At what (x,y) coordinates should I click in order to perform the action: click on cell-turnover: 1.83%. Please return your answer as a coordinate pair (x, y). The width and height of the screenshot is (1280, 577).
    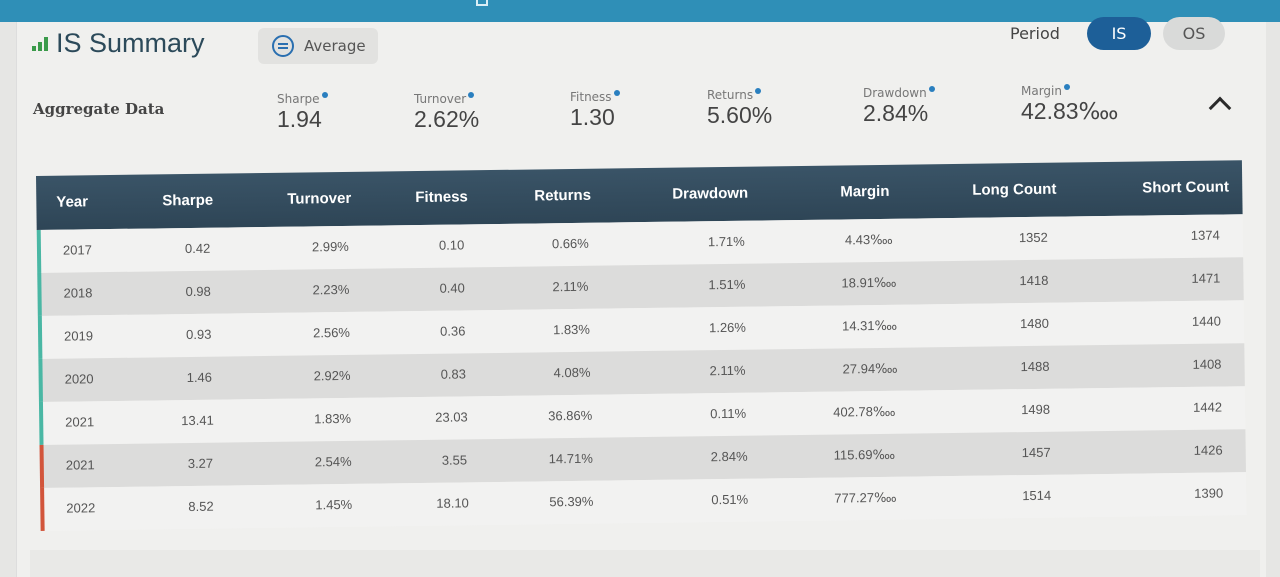
    Looking at the image, I should click on (333, 418).